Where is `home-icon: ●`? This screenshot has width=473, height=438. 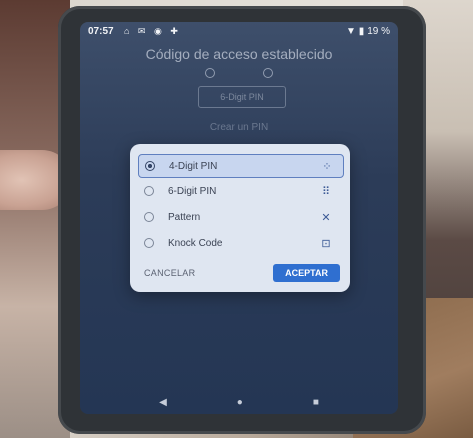 home-icon: ● is located at coordinates (240, 402).